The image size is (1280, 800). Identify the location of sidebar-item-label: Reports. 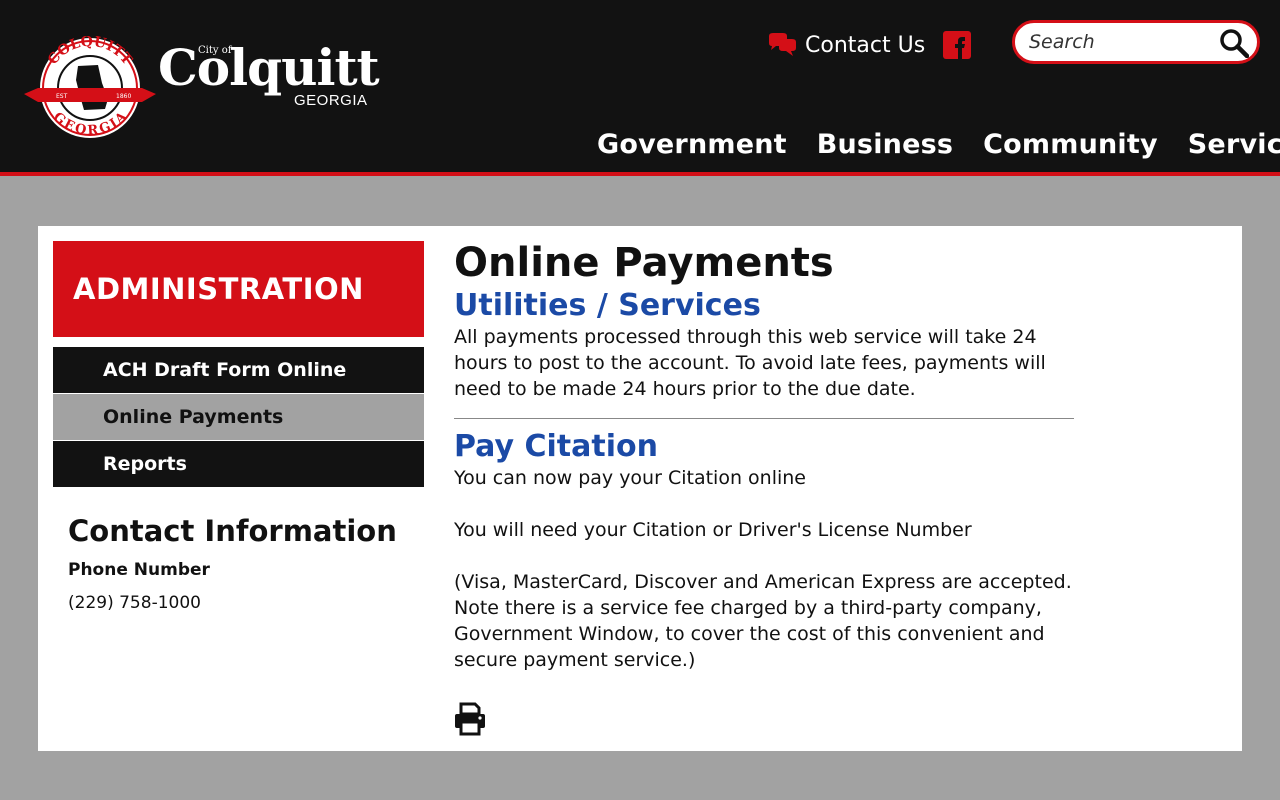
(145, 464).